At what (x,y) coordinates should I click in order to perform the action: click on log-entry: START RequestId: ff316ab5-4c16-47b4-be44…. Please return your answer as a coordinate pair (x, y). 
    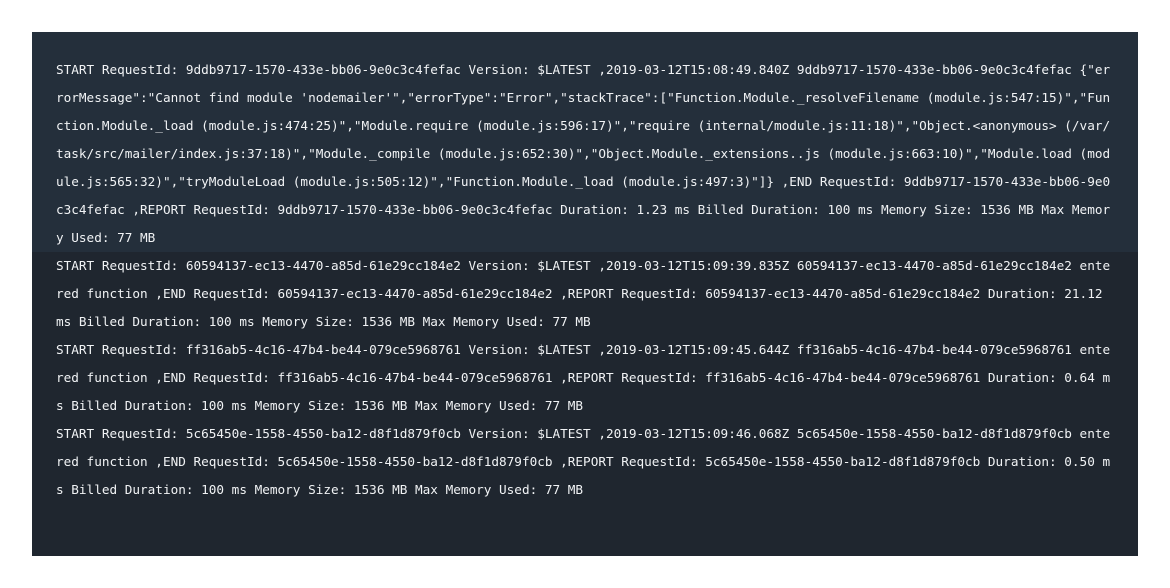
    Looking at the image, I should click on (583, 377).